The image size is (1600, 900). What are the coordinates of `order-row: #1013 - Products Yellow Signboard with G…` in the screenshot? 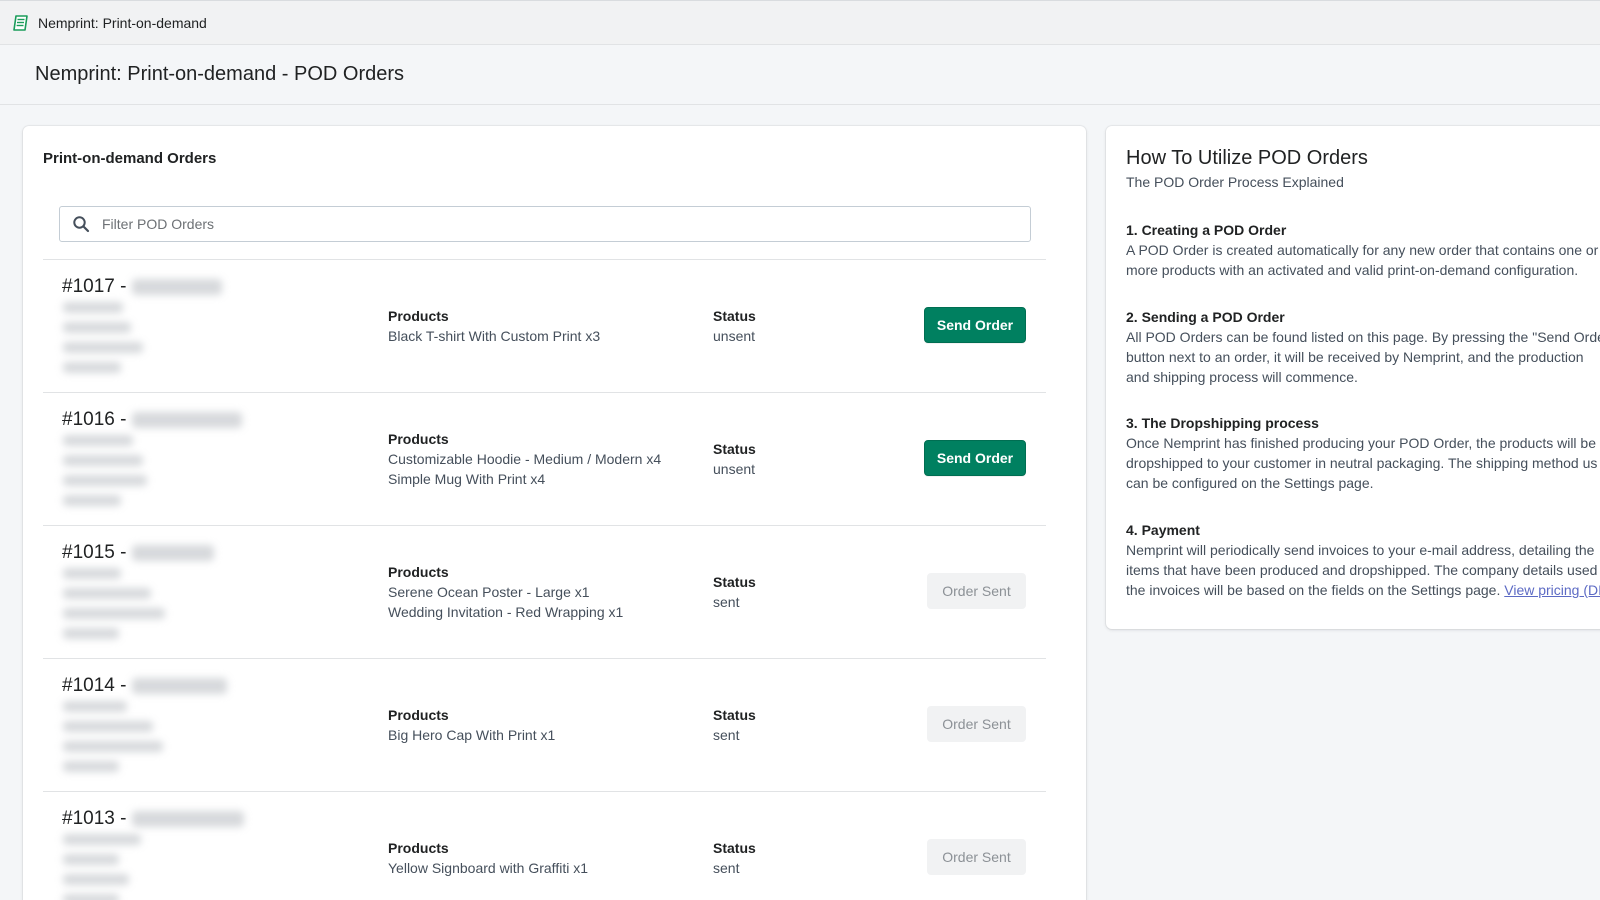 It's located at (544, 845).